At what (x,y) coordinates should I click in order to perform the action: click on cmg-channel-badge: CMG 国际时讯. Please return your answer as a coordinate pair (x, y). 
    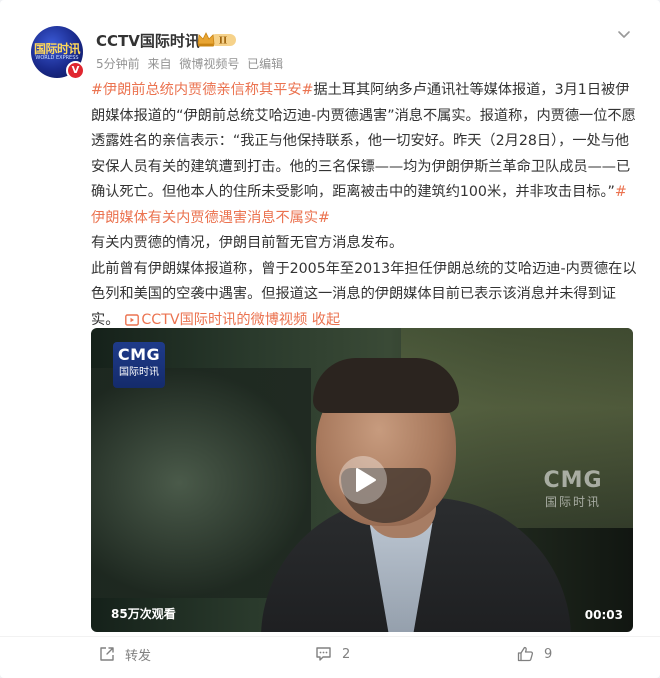
    Looking at the image, I should click on (139, 365).